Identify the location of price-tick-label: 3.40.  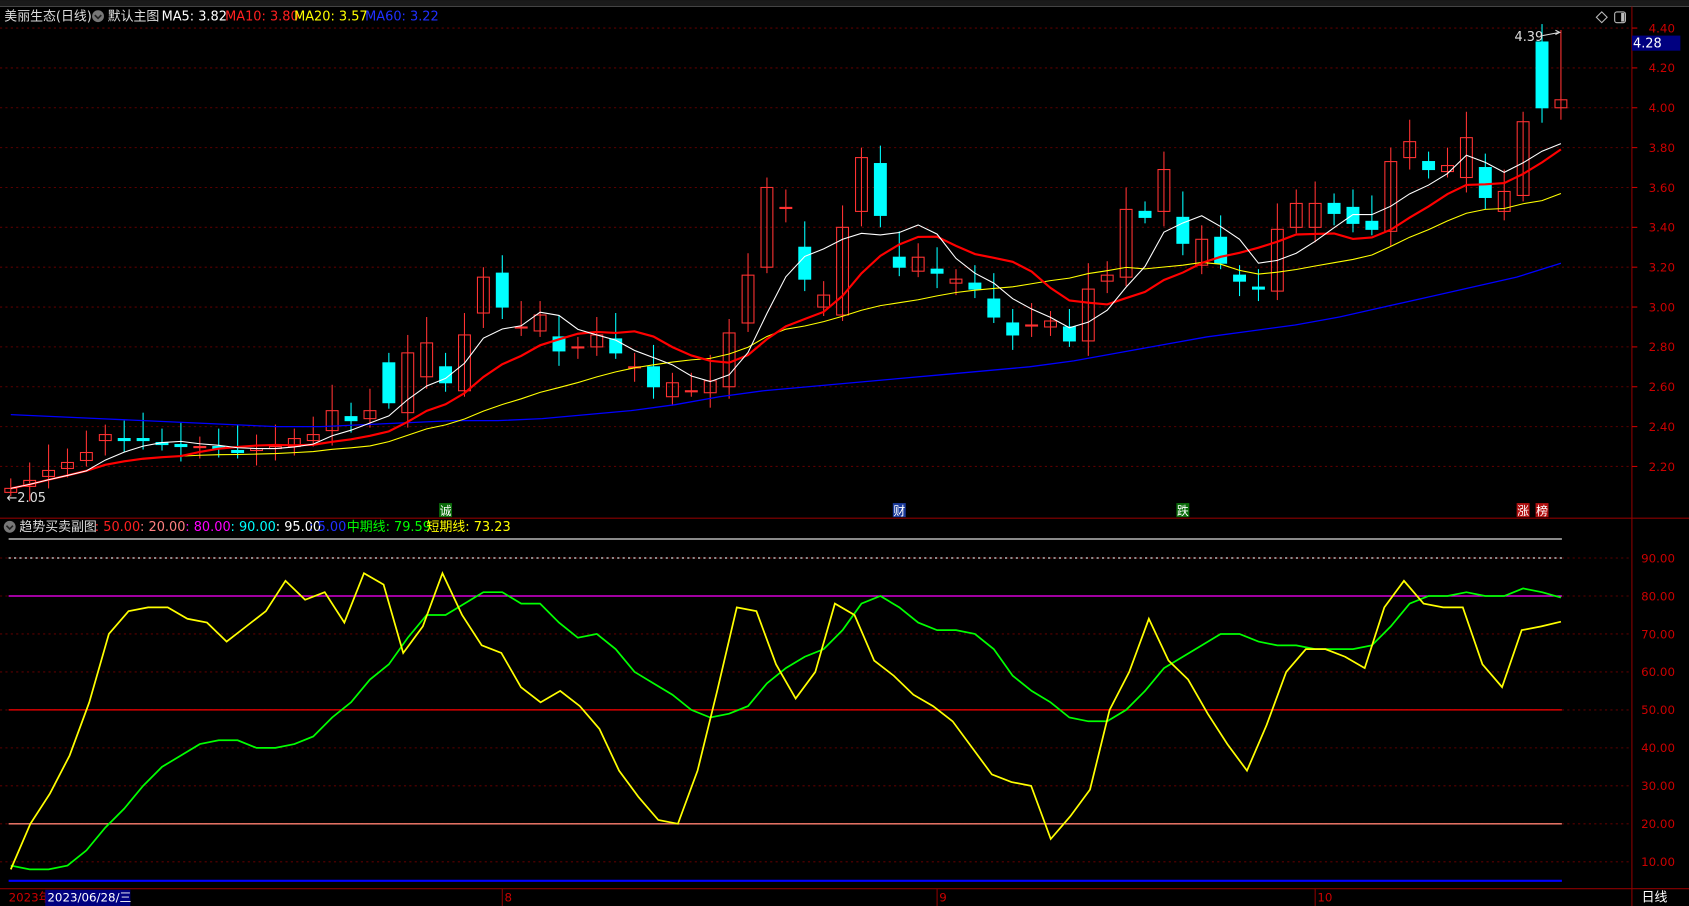
(1662, 228).